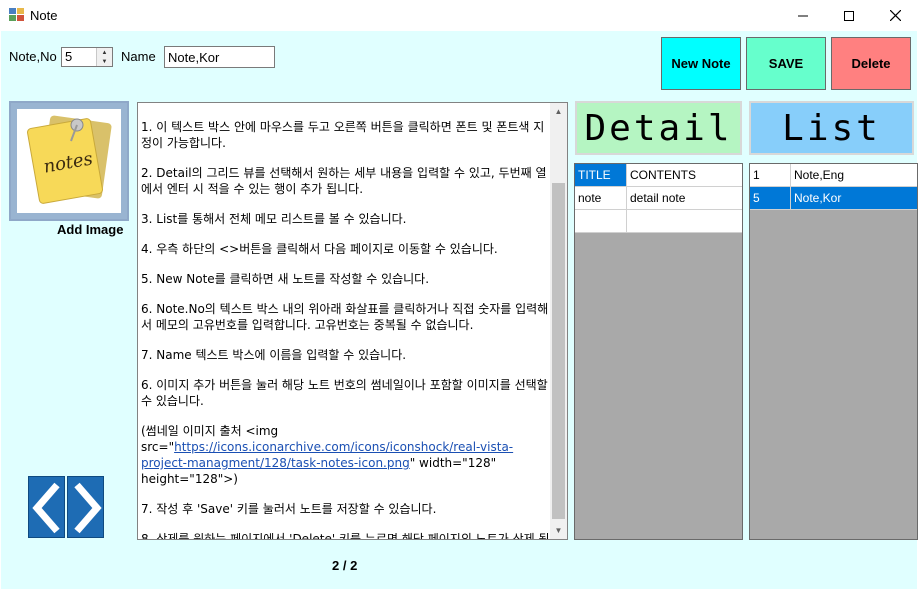 The width and height of the screenshot is (918, 590). Describe the element at coordinates (44, 15) in the screenshot. I see `window-title: Note` at that location.